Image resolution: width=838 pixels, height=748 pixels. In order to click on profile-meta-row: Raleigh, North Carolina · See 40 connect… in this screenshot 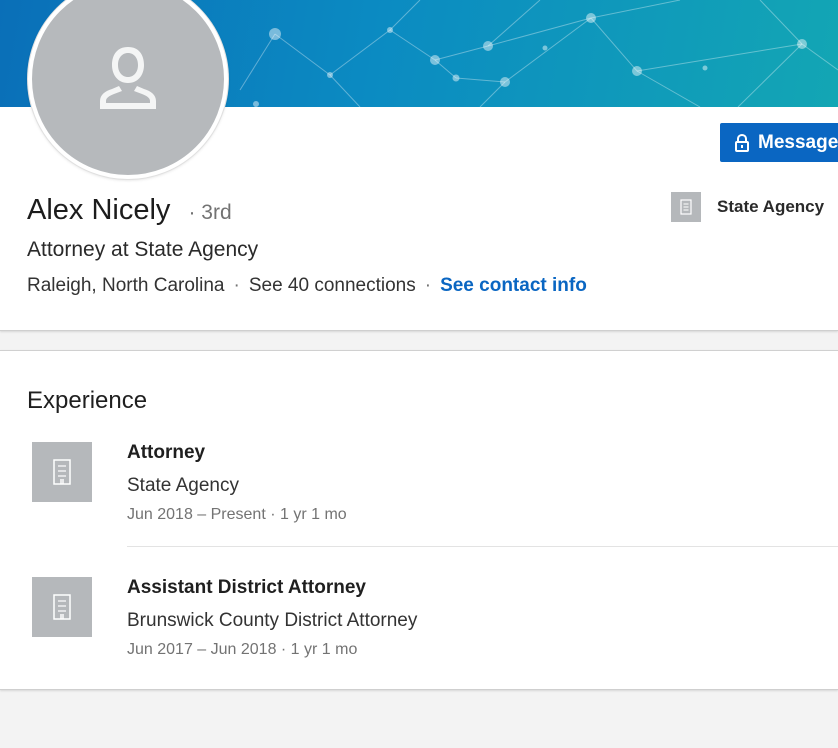, I will do `click(307, 286)`.